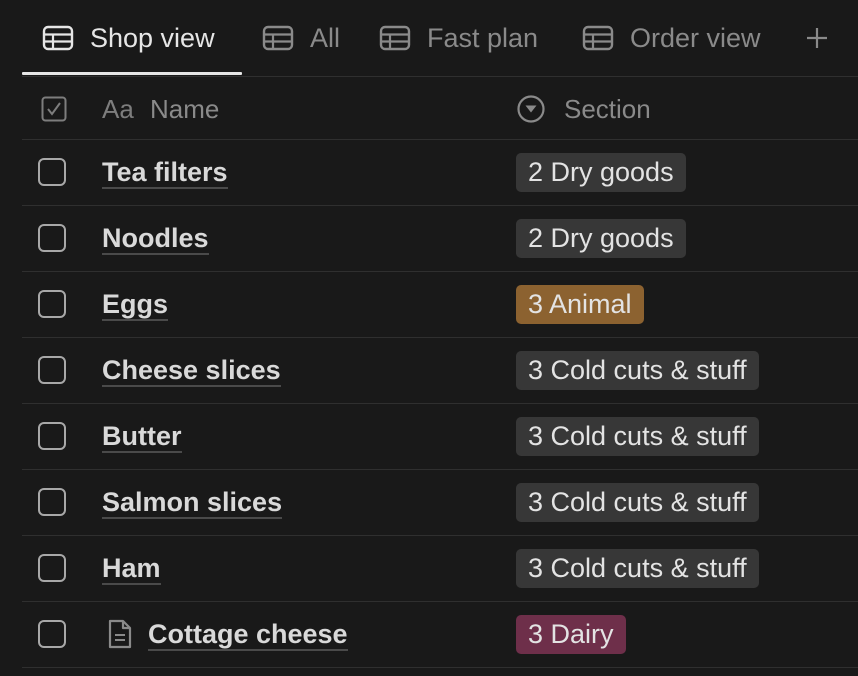  What do you see at coordinates (165, 173) in the screenshot?
I see `row-name: Tea filters` at bounding box center [165, 173].